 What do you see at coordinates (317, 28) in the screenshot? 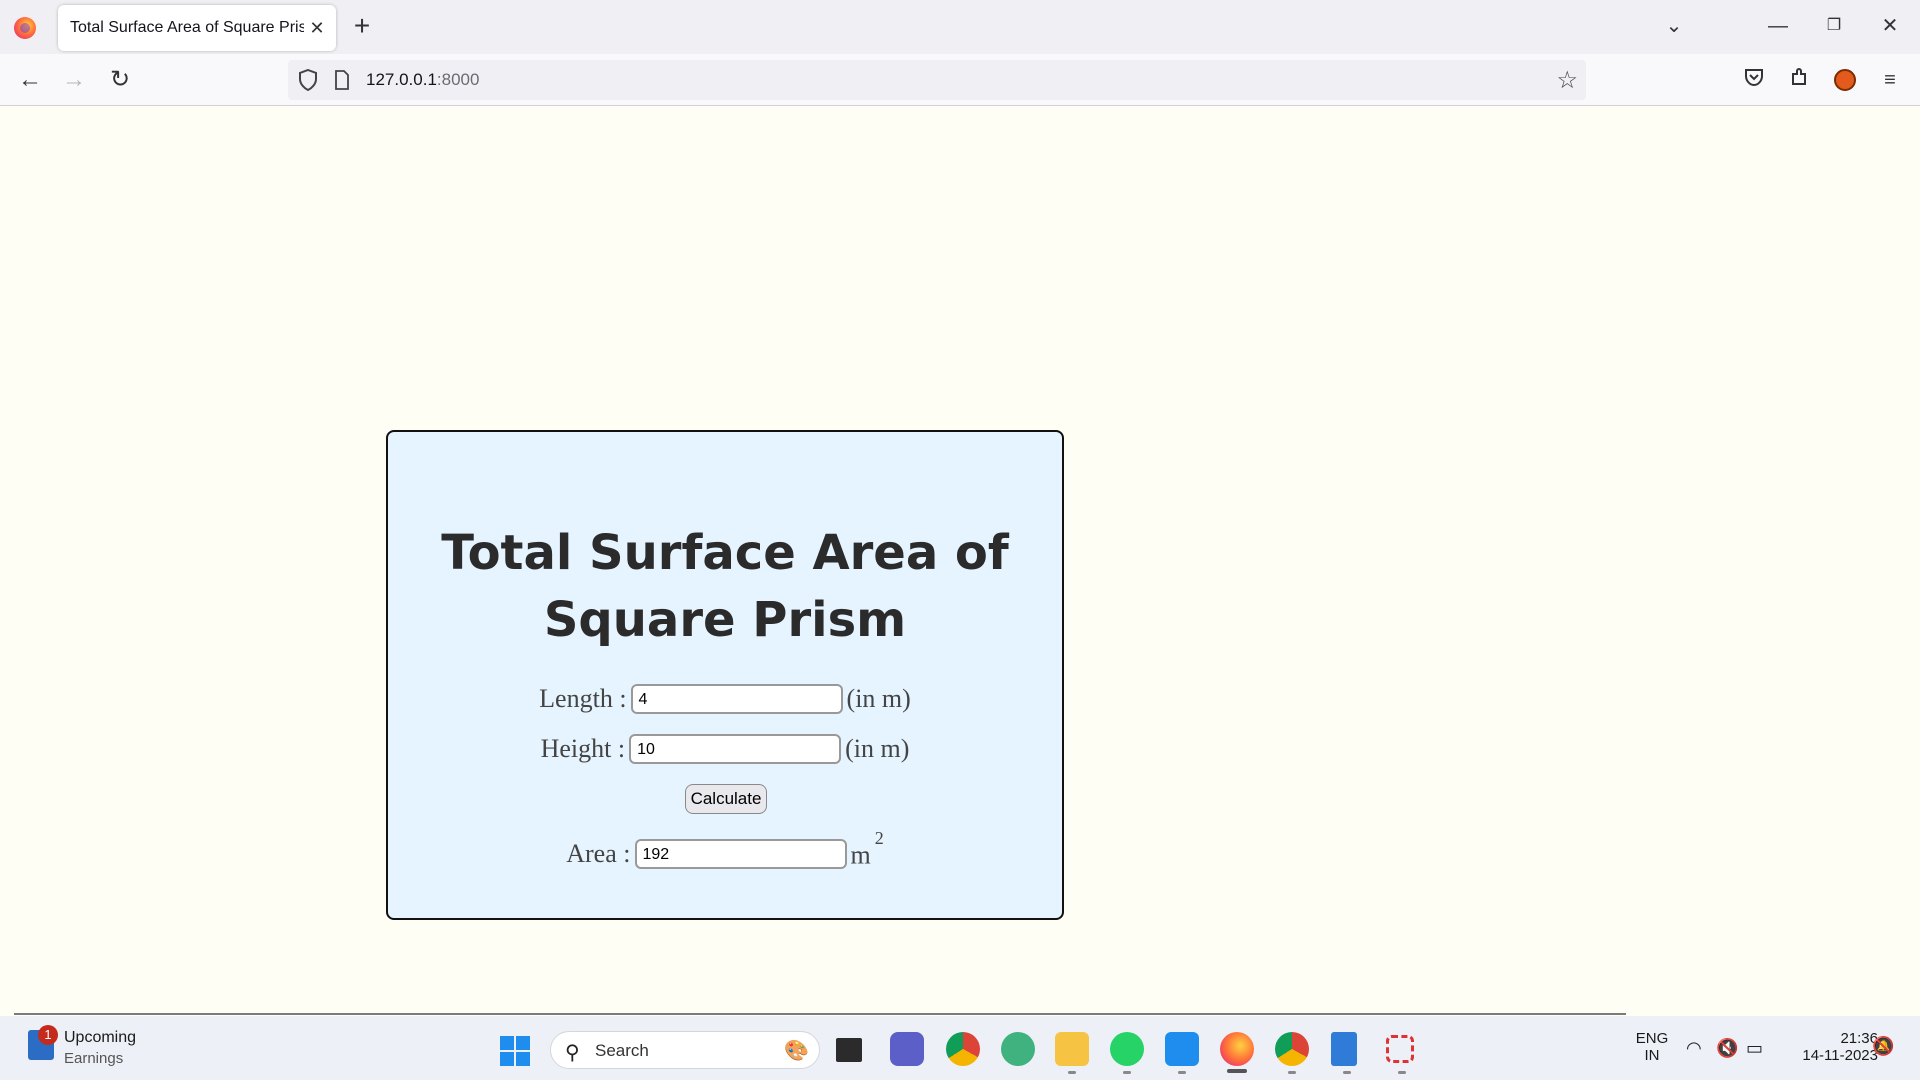
I see `tab-close-icon: ✕` at bounding box center [317, 28].